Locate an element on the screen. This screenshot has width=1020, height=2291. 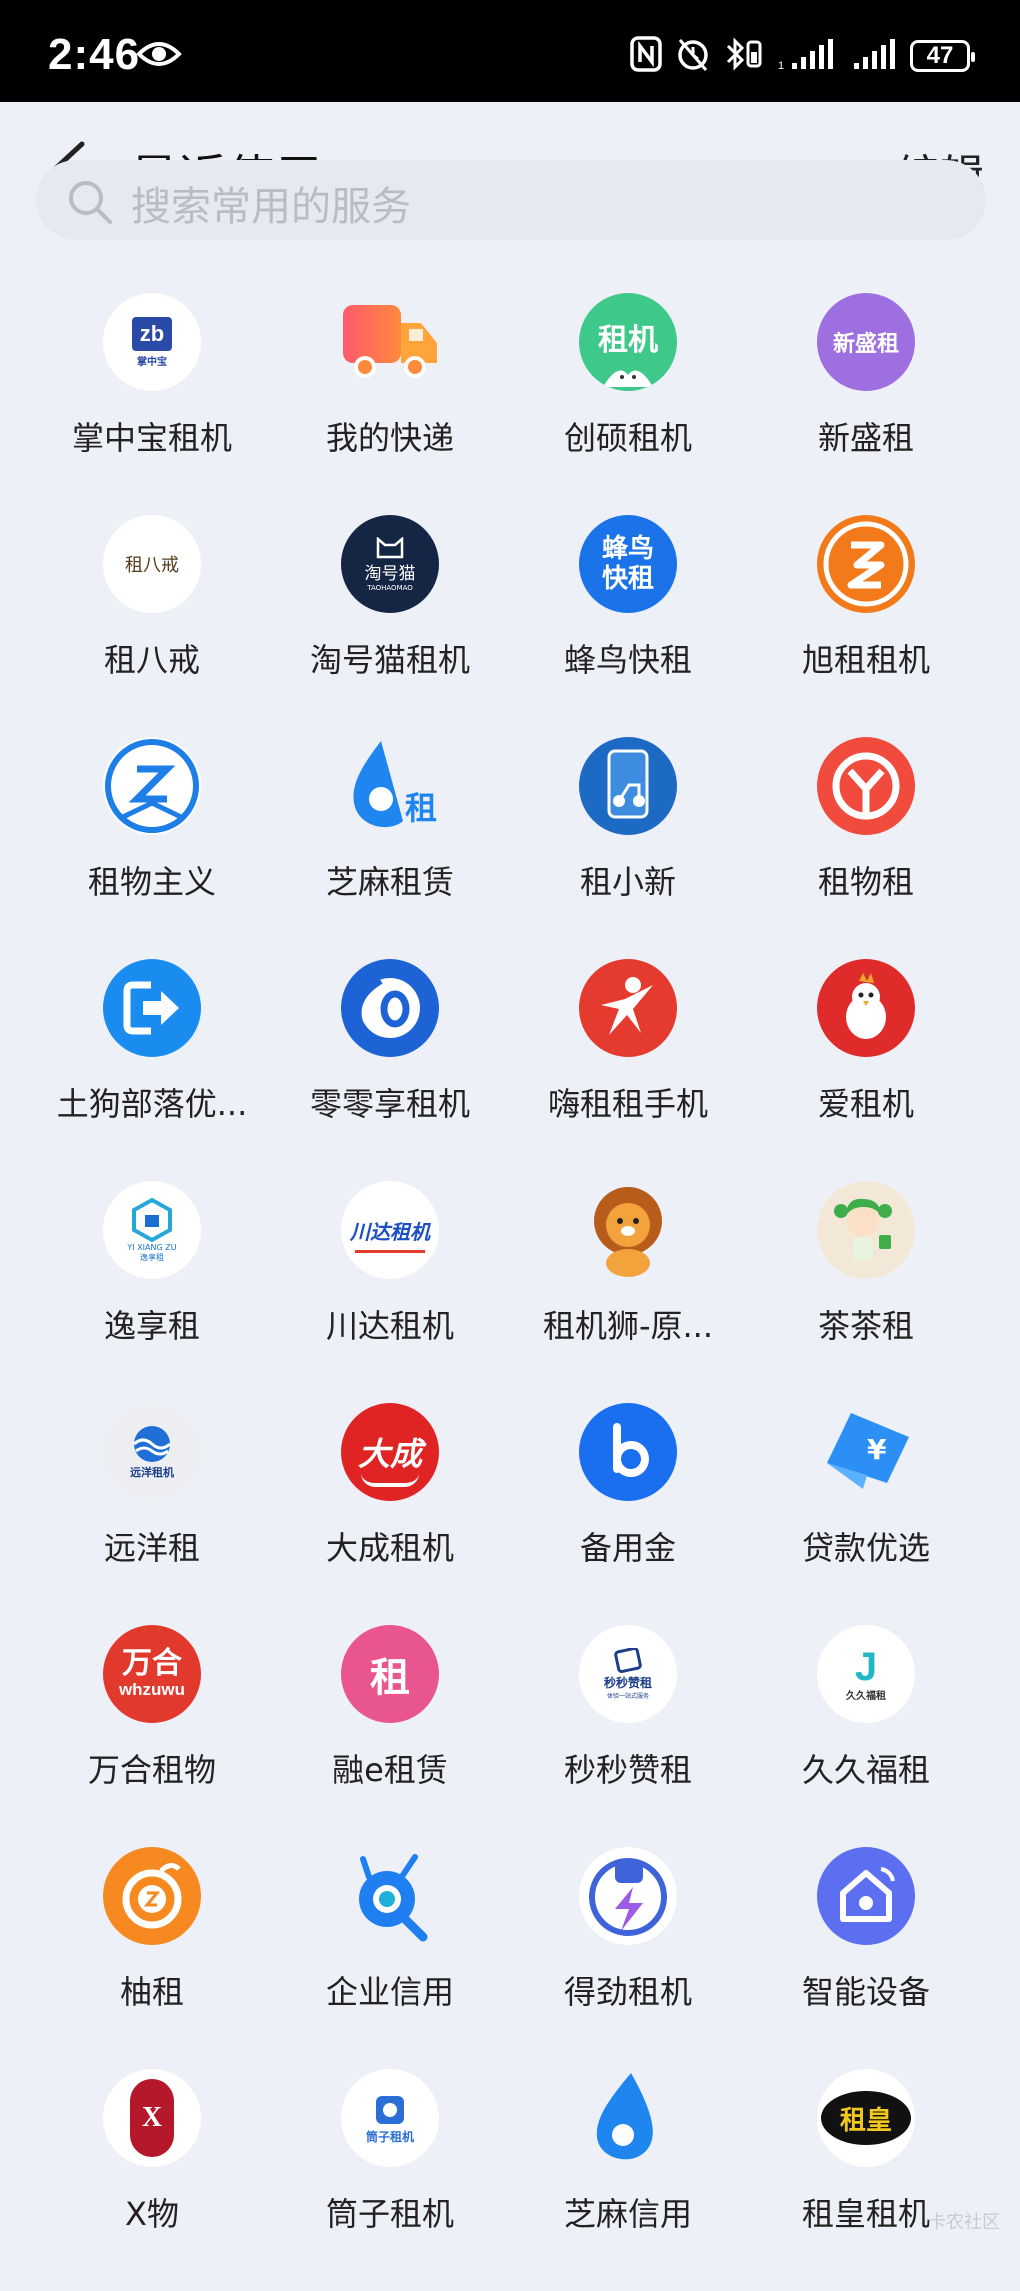
app-label: 零零享租机 is located at coordinates (389, 1104).